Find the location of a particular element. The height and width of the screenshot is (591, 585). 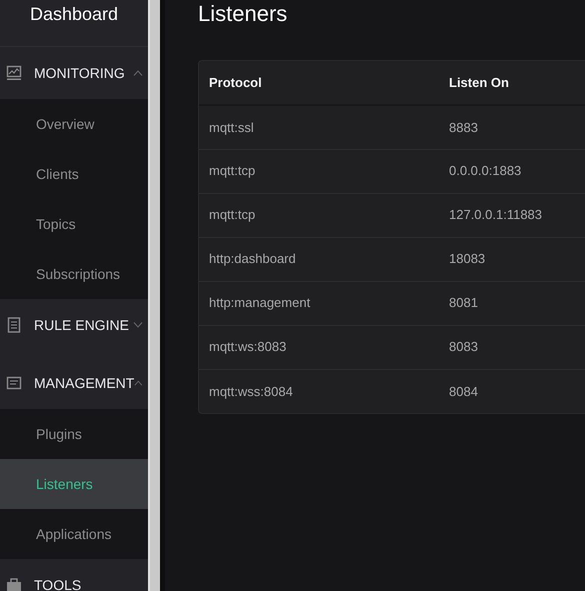

table-cell: 18083 is located at coordinates (512, 259).